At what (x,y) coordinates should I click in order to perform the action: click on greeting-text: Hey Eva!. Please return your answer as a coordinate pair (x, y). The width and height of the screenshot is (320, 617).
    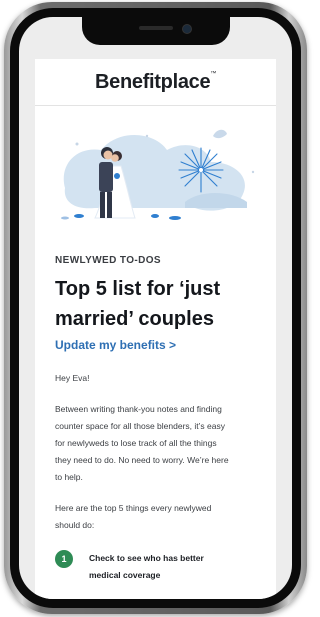
    Looking at the image, I should click on (72, 378).